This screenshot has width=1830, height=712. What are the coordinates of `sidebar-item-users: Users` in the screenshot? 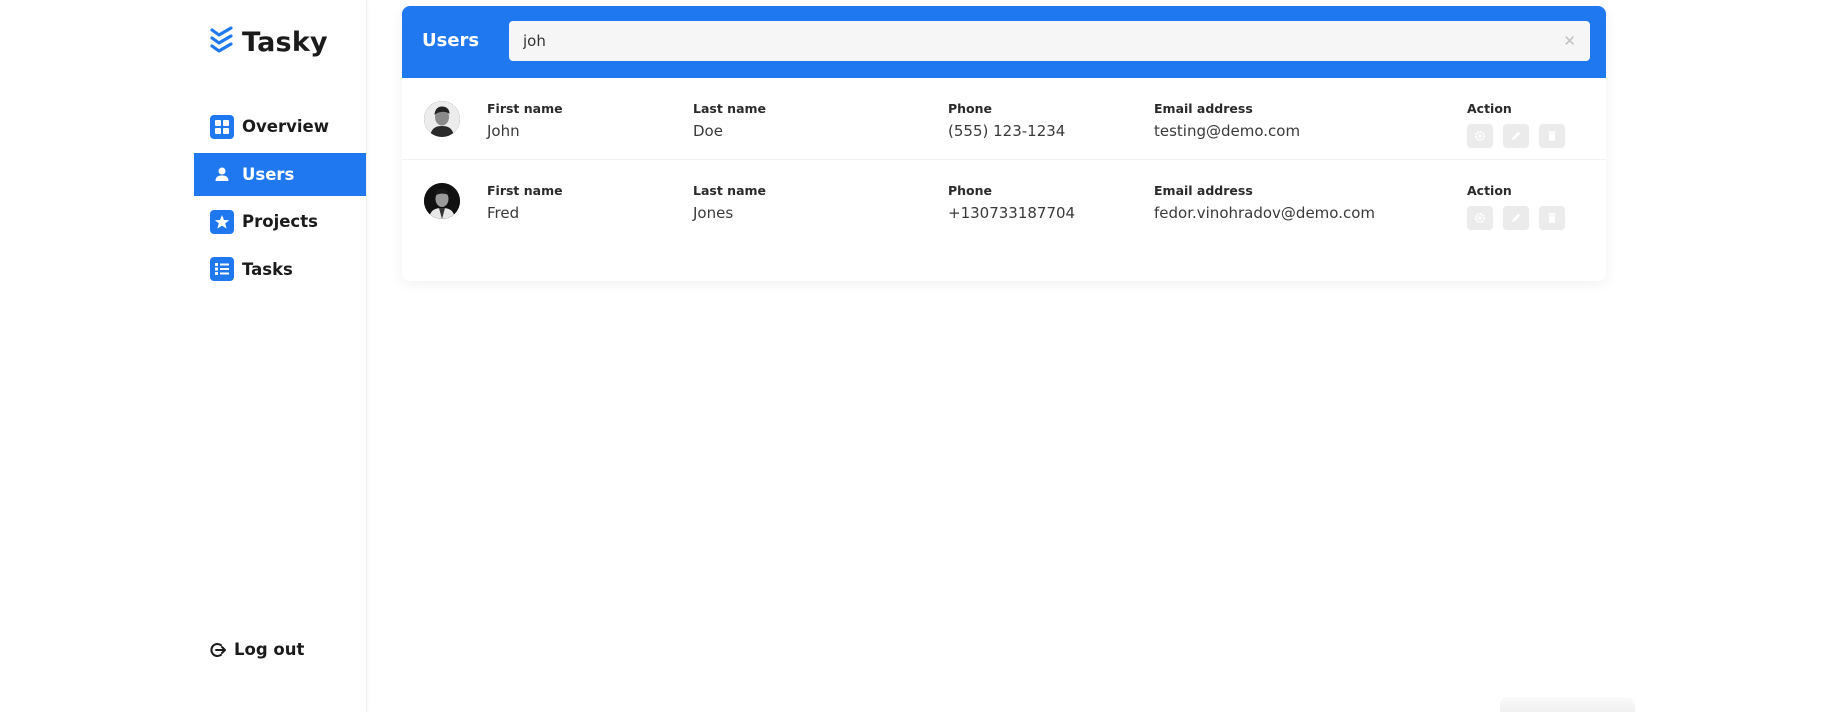 It's located at (280, 174).